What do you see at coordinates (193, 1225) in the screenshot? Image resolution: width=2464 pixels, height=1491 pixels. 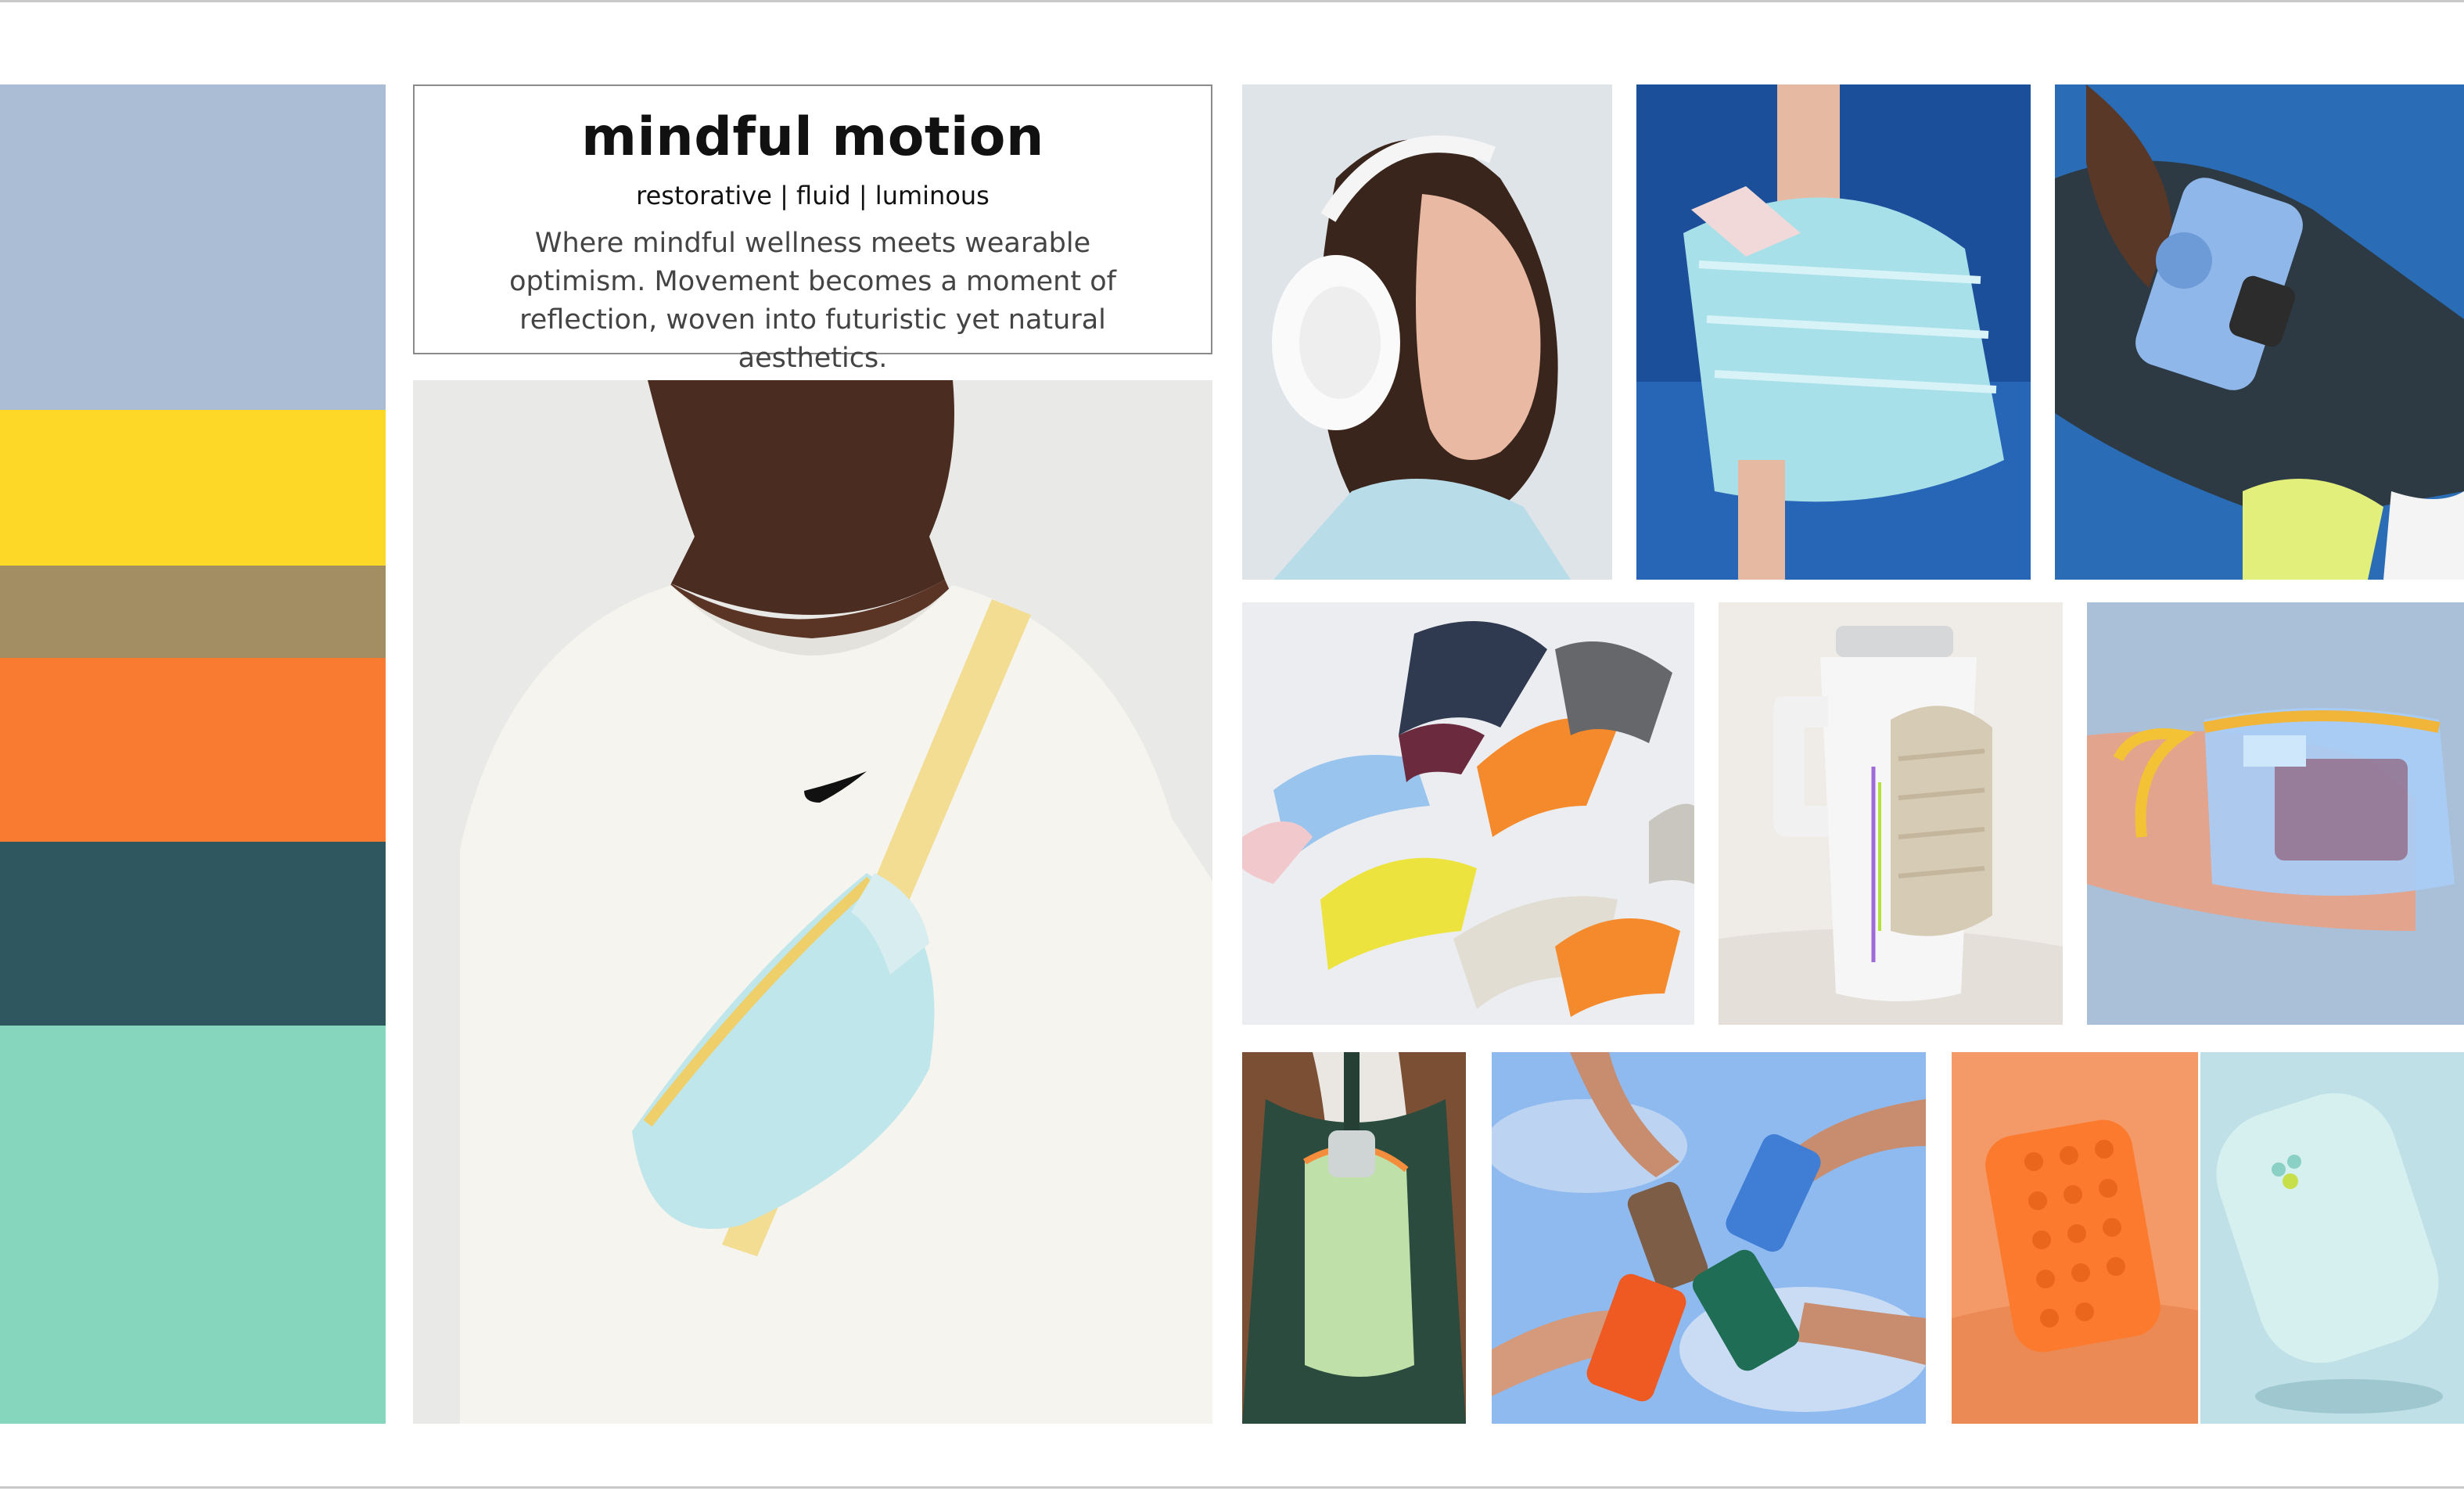 I see `swatch-mint-green` at bounding box center [193, 1225].